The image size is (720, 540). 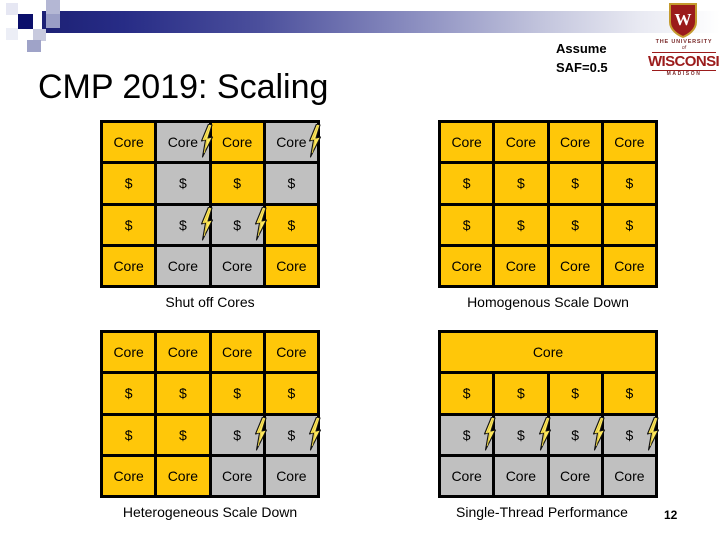 What do you see at coordinates (542, 512) in the screenshot?
I see `caption-single-thread-performance: Single-Thread Performance` at bounding box center [542, 512].